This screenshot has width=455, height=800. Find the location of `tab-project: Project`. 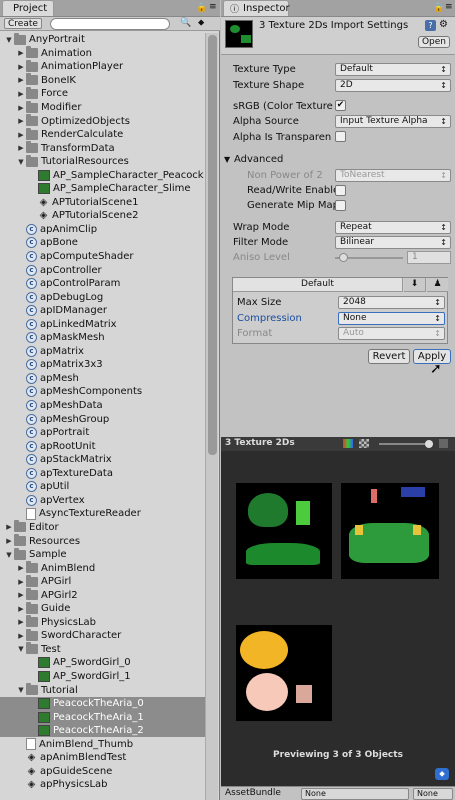

tab-project: Project is located at coordinates (28, 8).